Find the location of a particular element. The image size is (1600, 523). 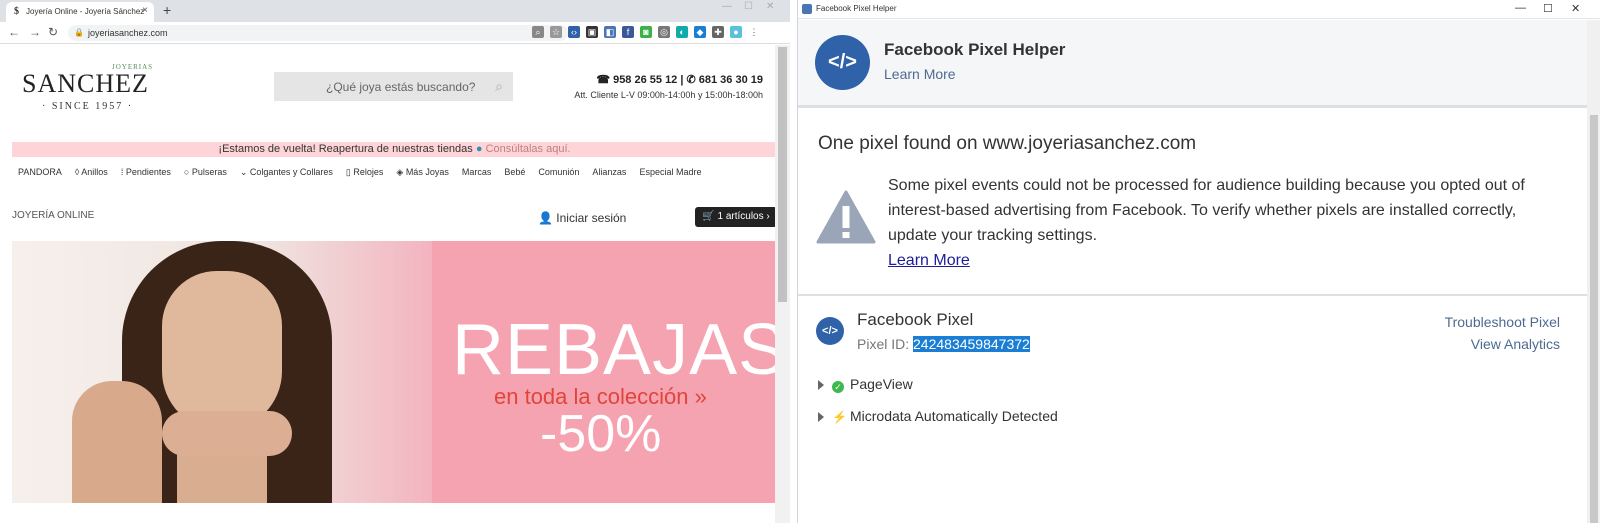

helper-titlebar: Facebook Pixel Helper — ☐ ✕ is located at coordinates (1199, 9).